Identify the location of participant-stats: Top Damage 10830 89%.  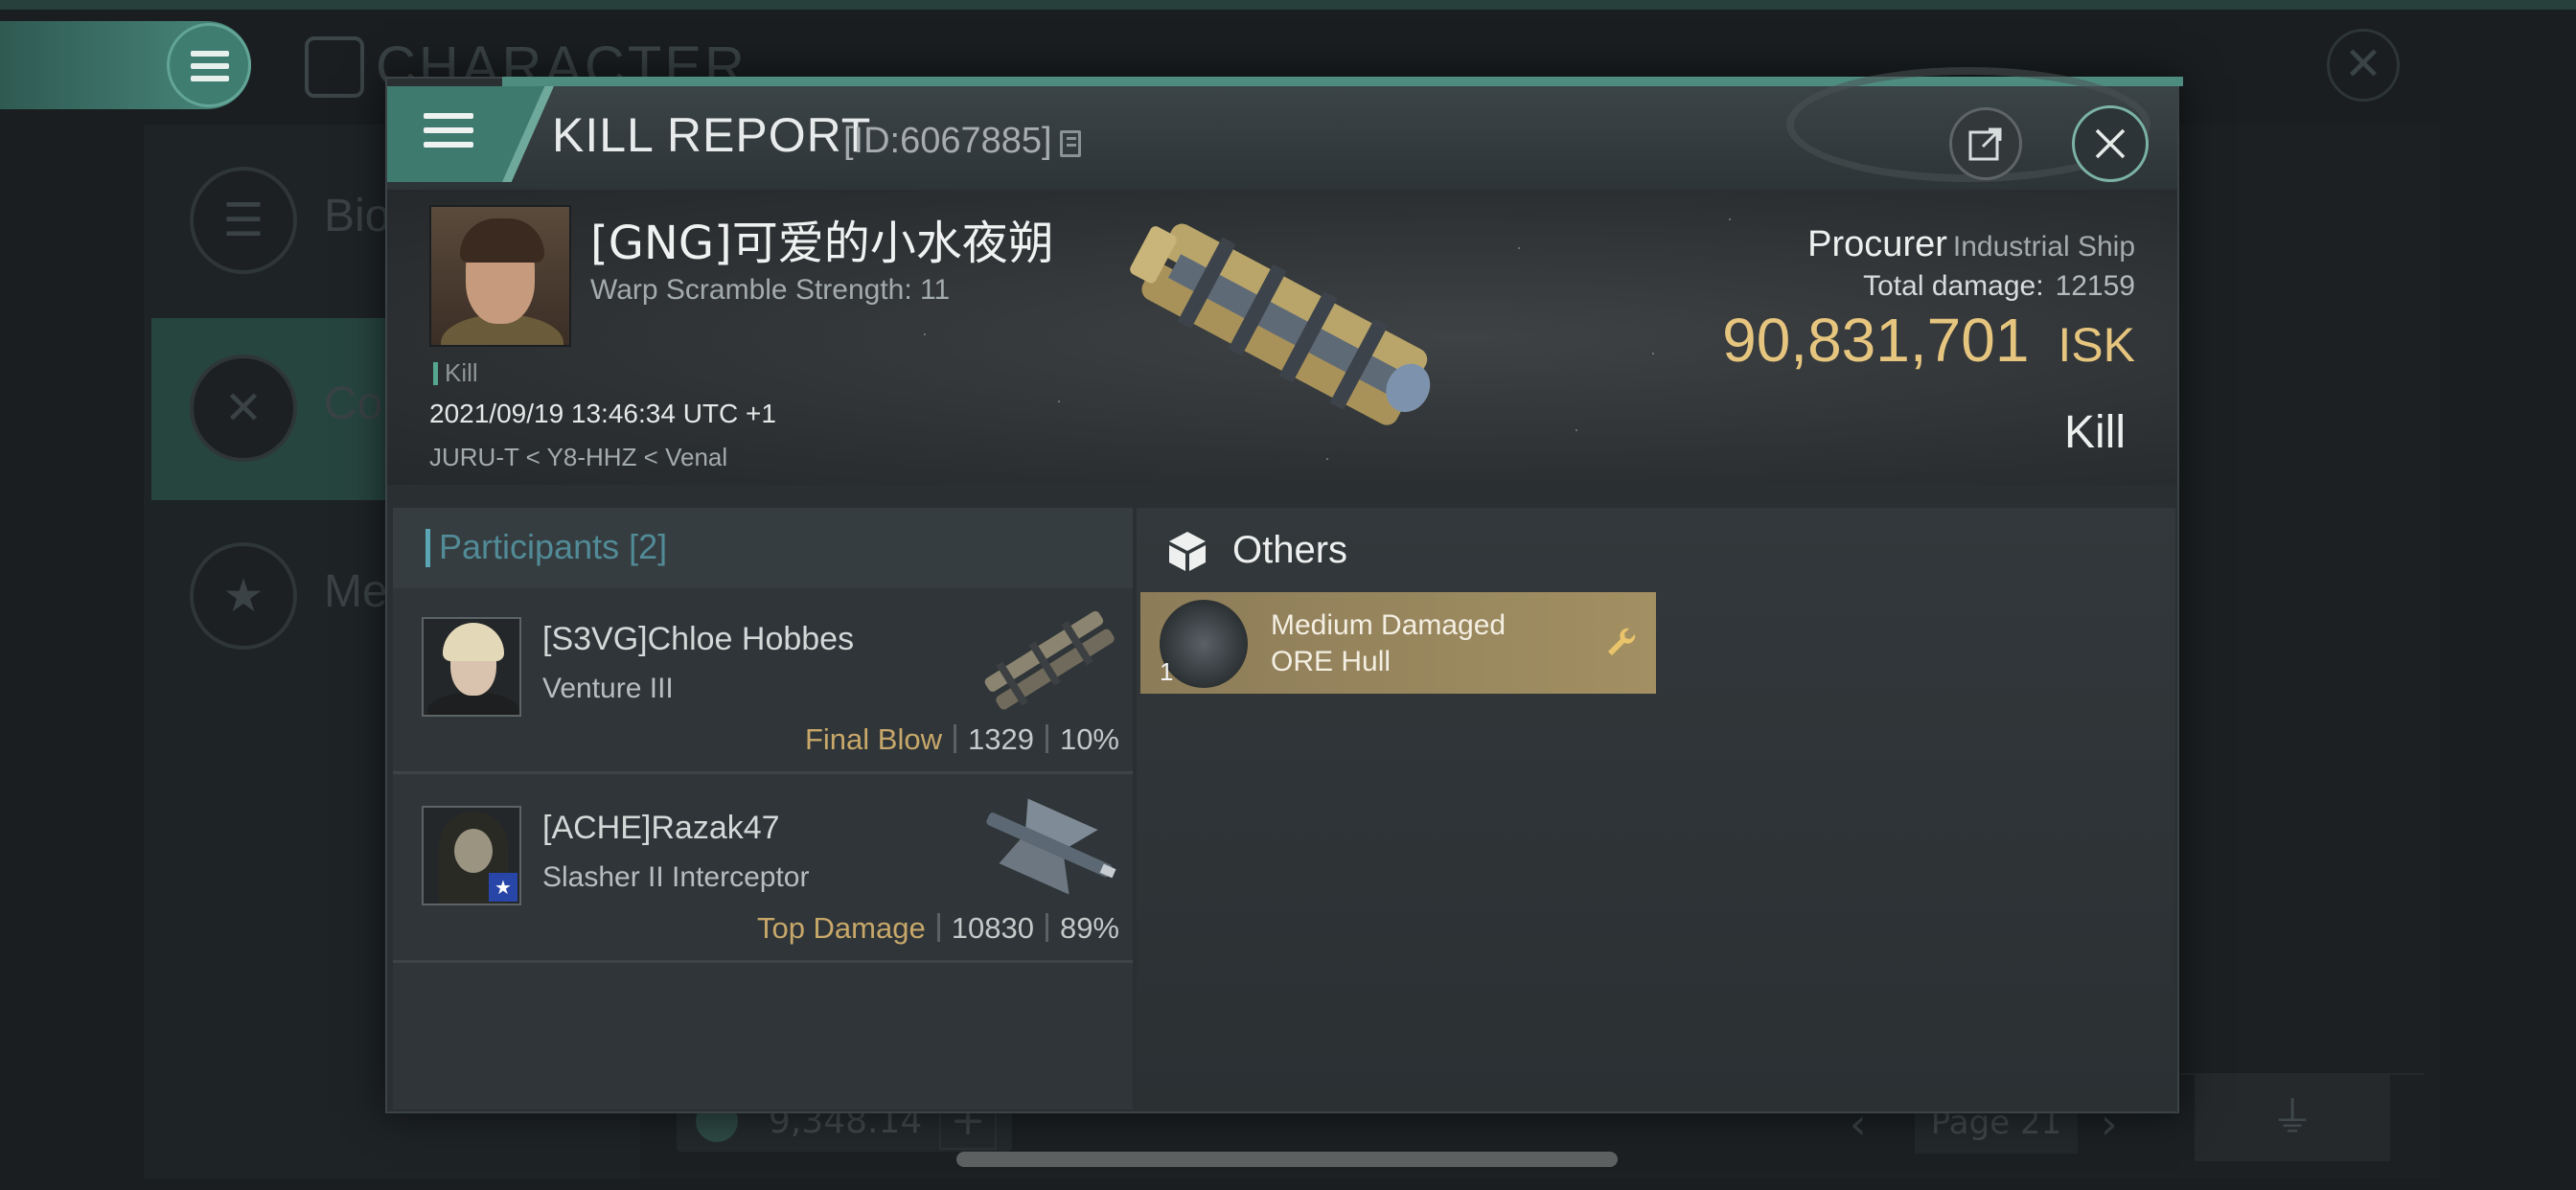
(938, 929).